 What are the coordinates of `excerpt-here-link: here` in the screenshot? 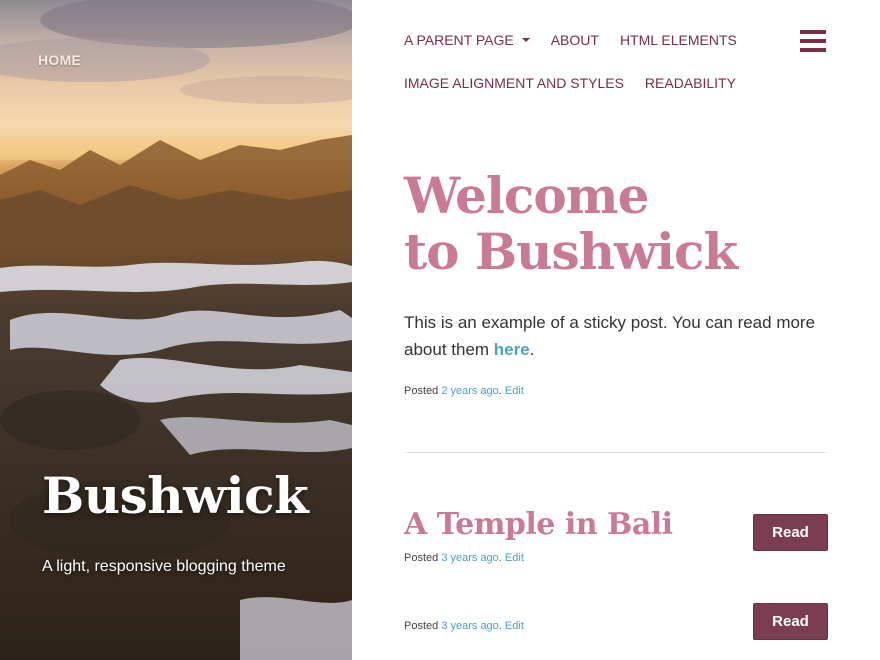 It's located at (512, 349).